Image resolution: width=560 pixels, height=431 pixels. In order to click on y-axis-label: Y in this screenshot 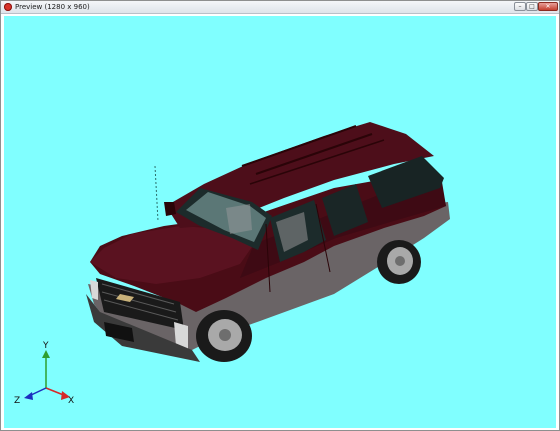, I will do `click(45, 346)`.